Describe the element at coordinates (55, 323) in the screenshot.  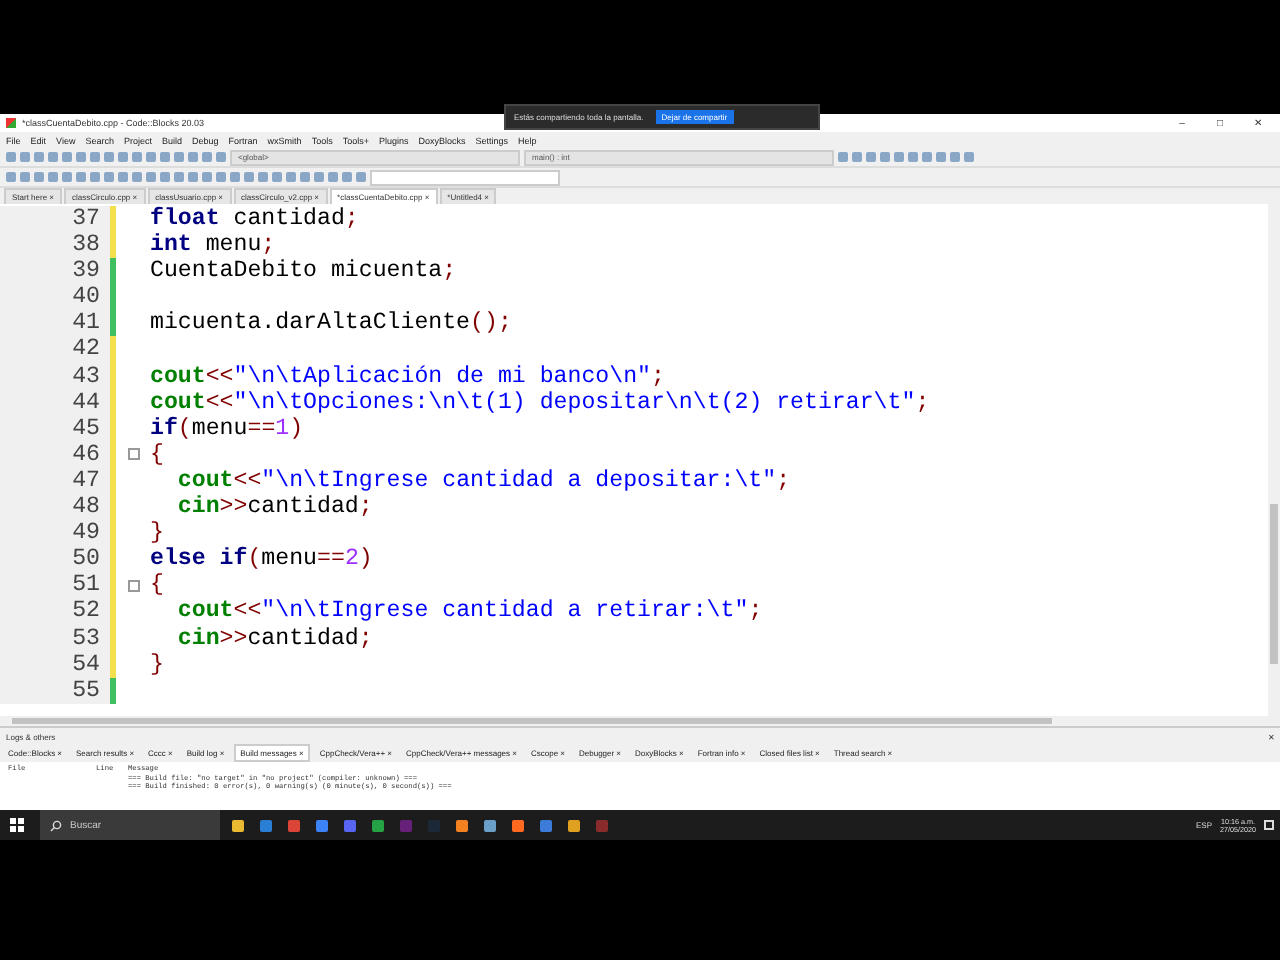
I see `line-number: 41` at that location.